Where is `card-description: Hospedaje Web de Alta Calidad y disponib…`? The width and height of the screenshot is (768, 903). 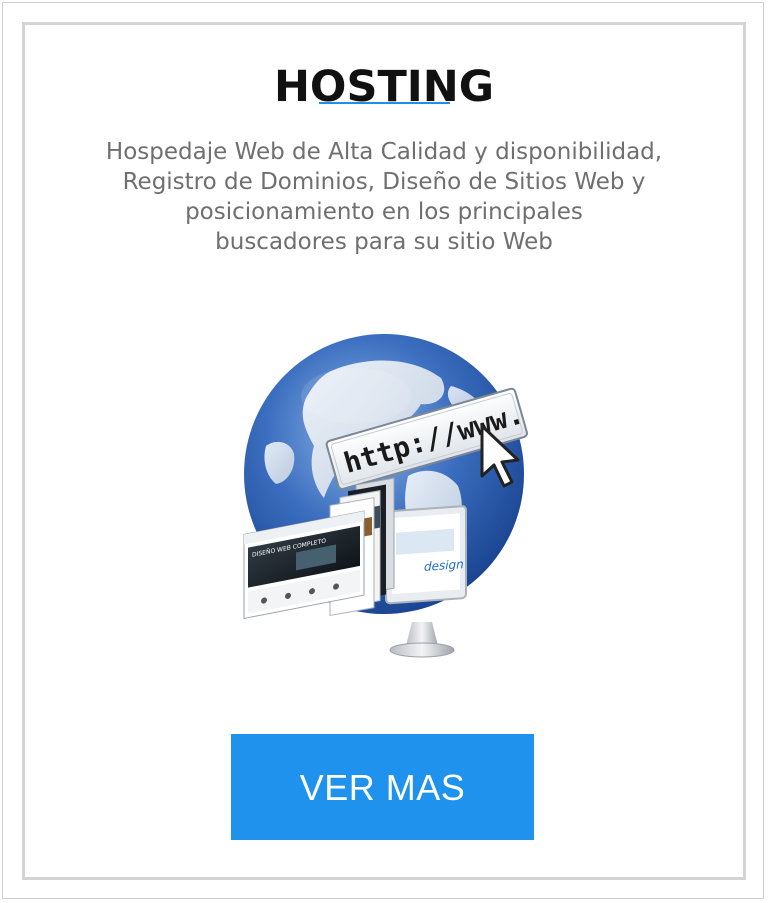 card-description: Hospedaje Web de Alta Calidad y disponib… is located at coordinates (384, 197).